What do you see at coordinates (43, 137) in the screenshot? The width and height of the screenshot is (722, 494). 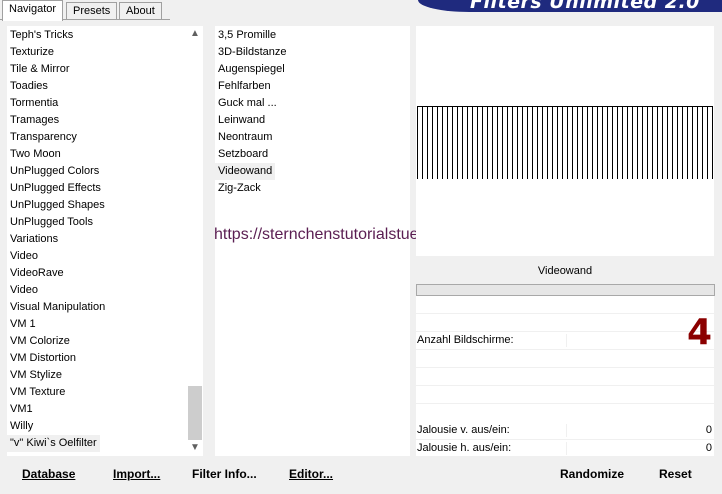 I see `category-item: Transparency` at bounding box center [43, 137].